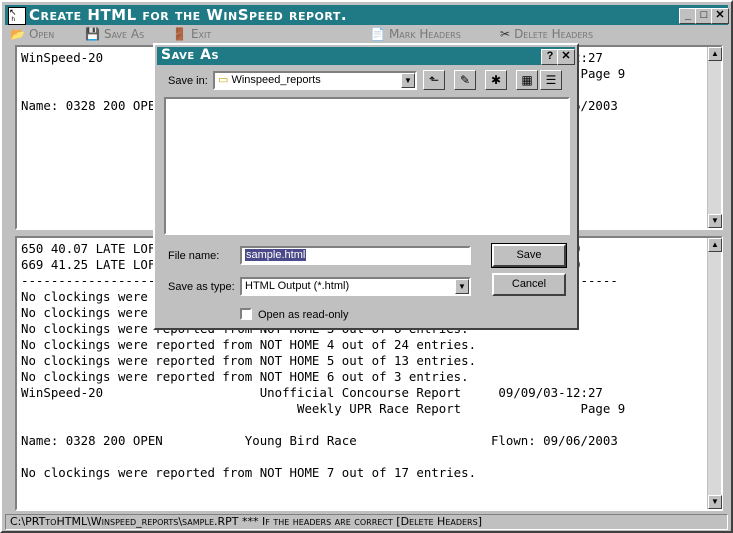  Describe the element at coordinates (366, 56) in the screenshot. I see `dialog-title-bar: Save As ? ✕` at that location.